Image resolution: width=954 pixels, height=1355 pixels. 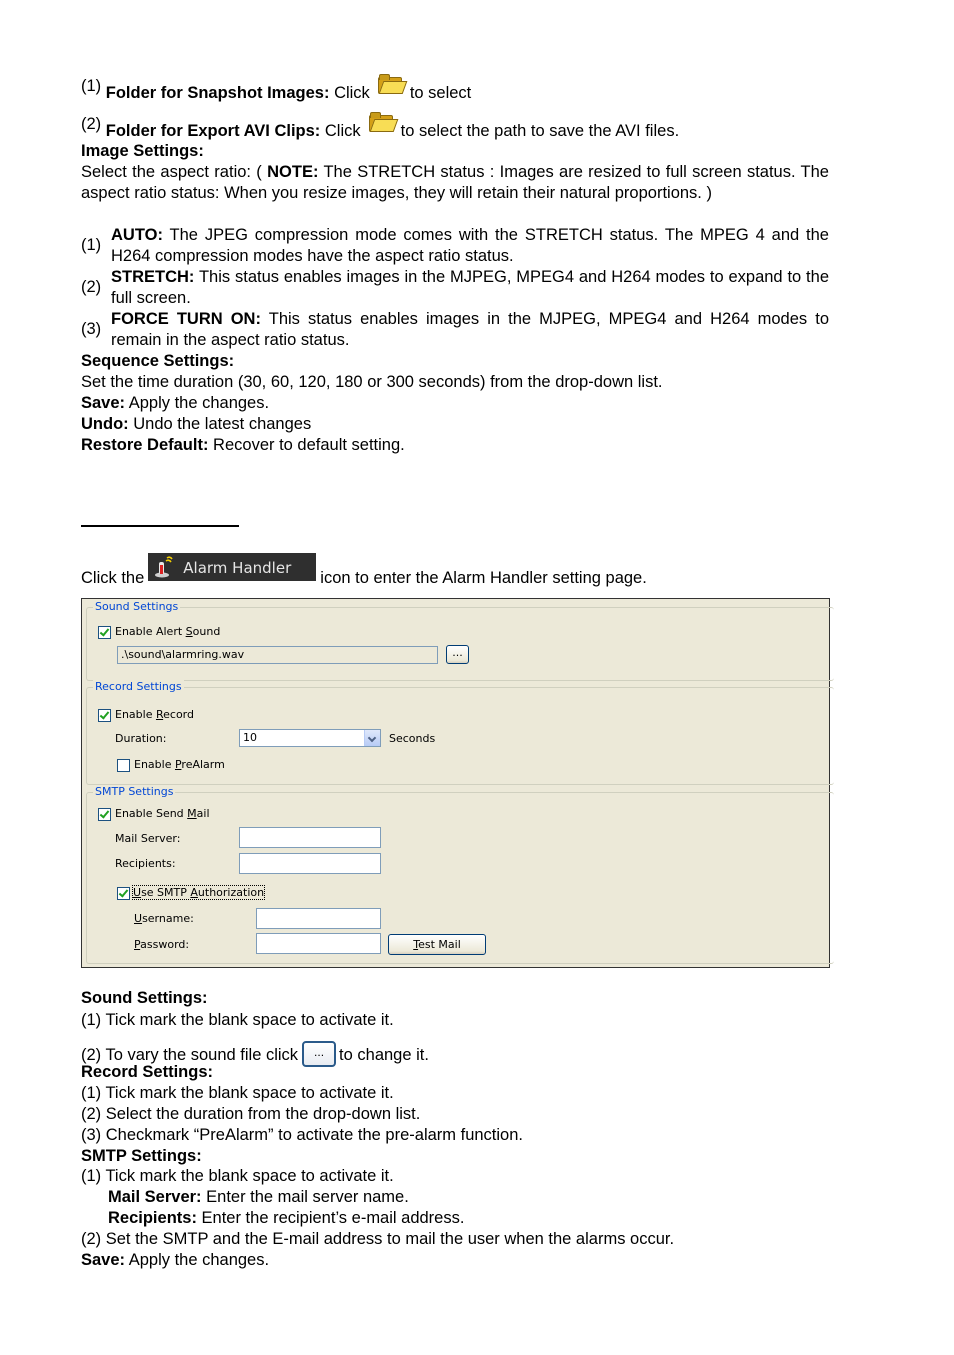 I want to click on save-description-bottom: Save: Apply the changes., so click(x=175, y=1260).